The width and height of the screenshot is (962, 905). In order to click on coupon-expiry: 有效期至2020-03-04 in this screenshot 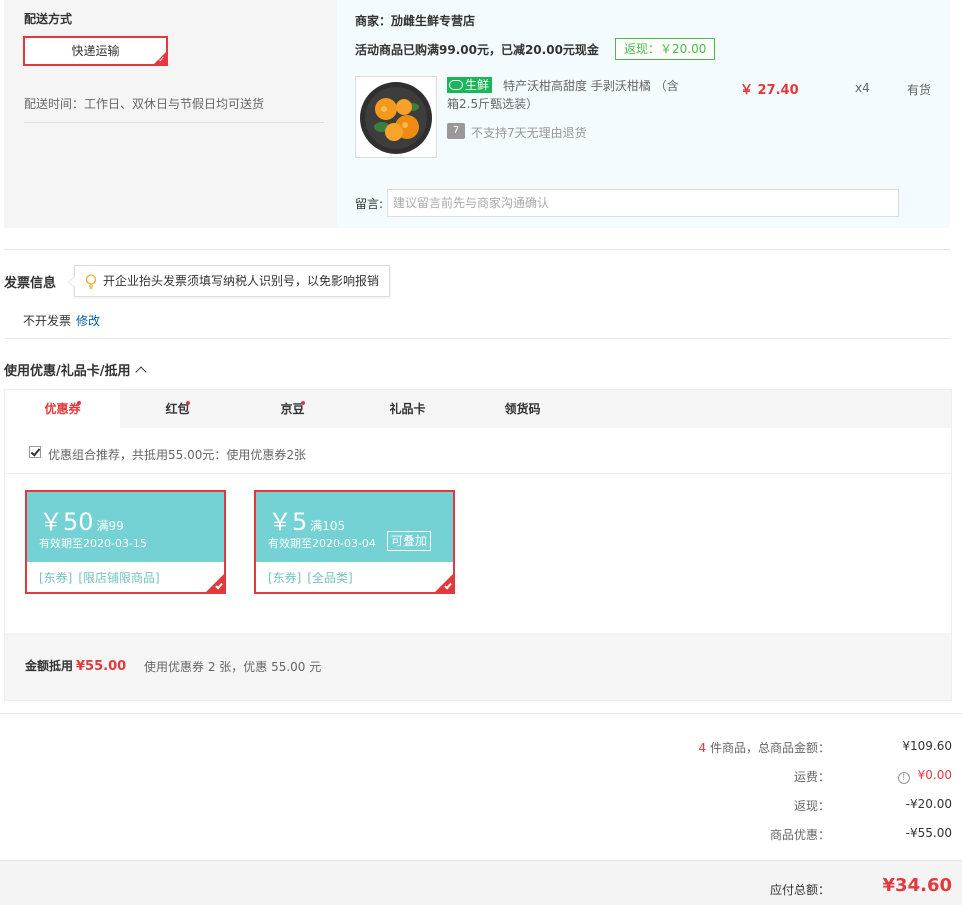, I will do `click(322, 543)`.